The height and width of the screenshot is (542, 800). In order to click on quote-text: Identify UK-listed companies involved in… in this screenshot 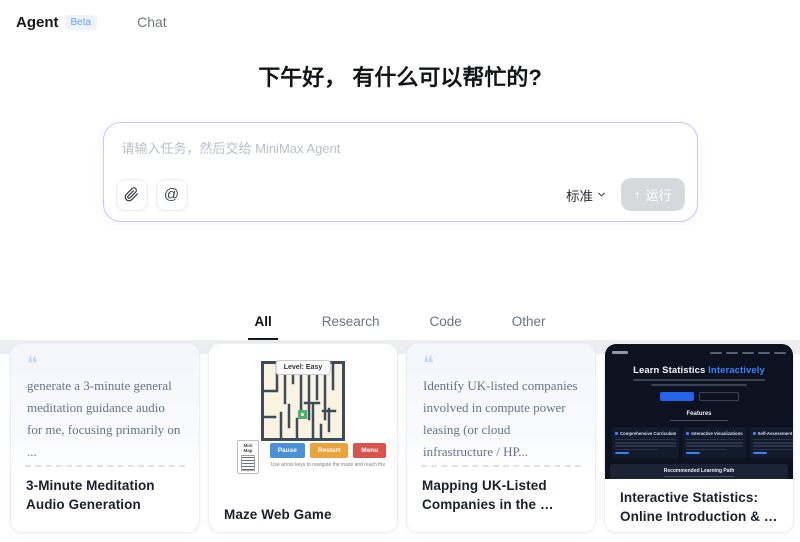, I will do `click(500, 418)`.